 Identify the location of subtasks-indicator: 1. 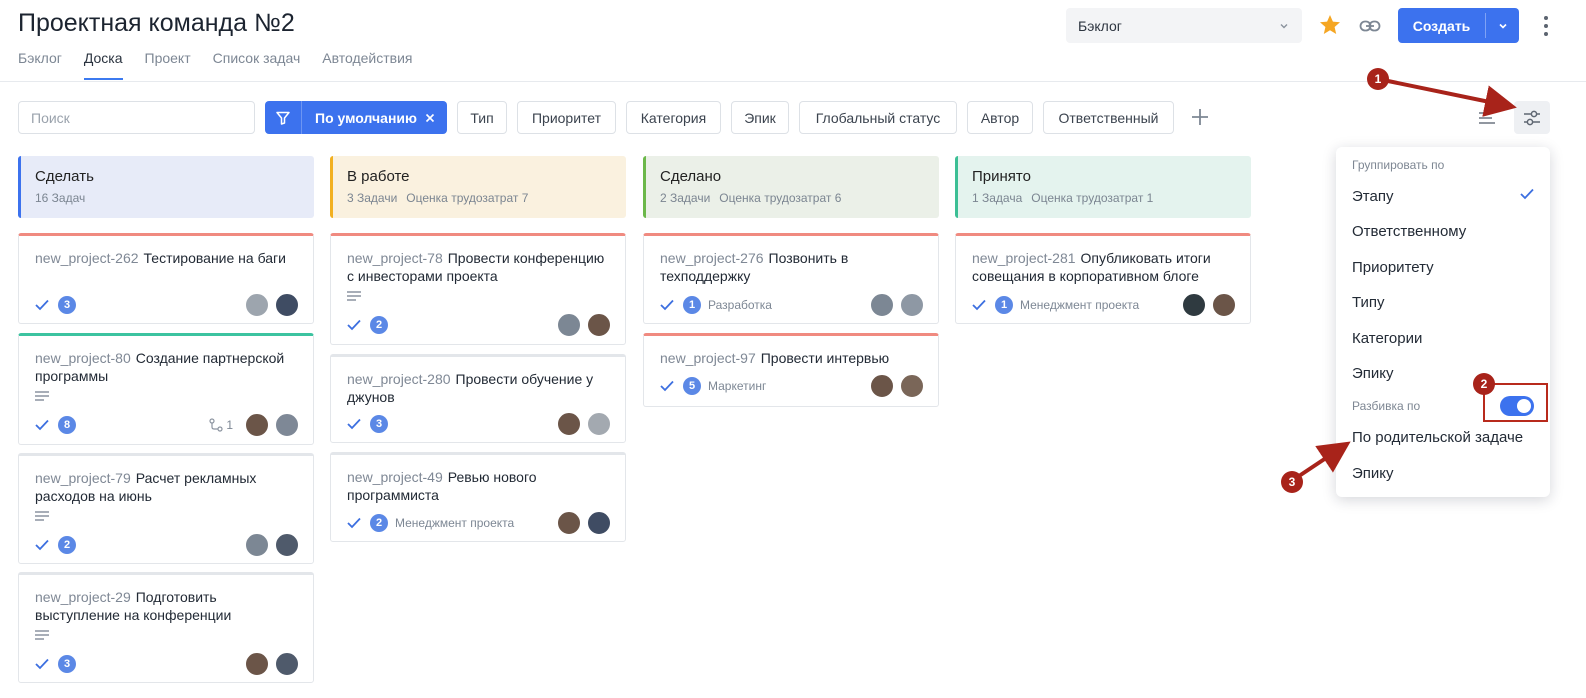
(221, 425).